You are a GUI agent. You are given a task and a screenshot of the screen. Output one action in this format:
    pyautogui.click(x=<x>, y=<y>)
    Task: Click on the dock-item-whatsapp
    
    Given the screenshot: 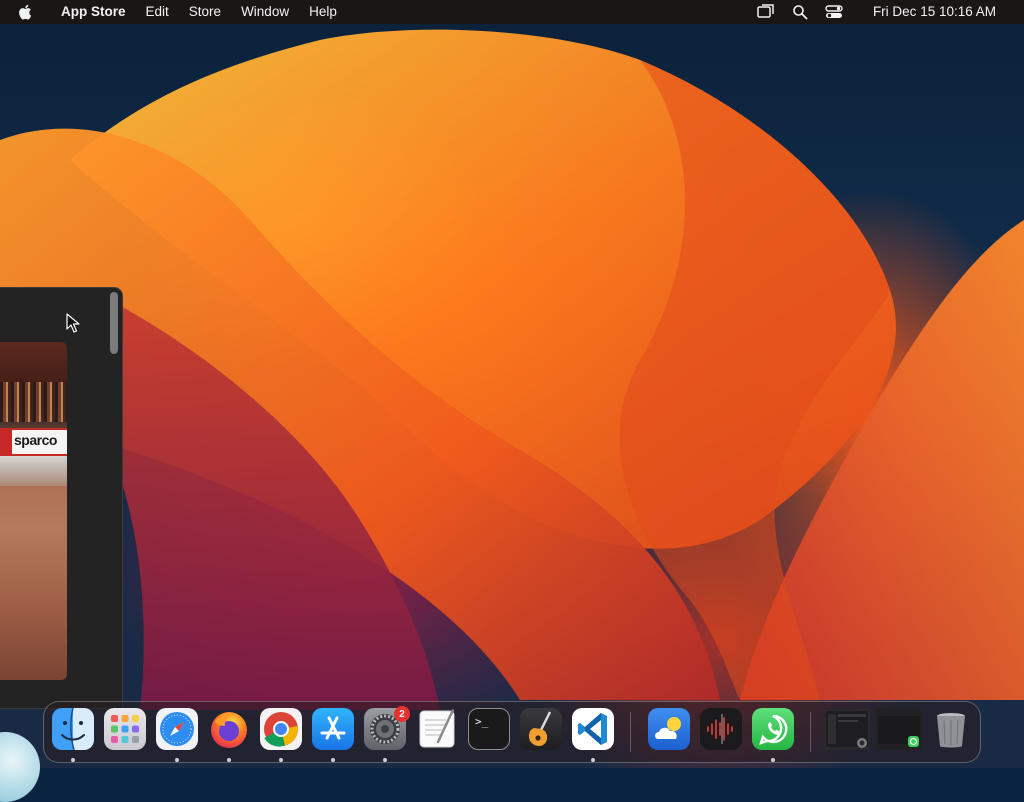 What is the action you would take?
    pyautogui.click(x=773, y=735)
    